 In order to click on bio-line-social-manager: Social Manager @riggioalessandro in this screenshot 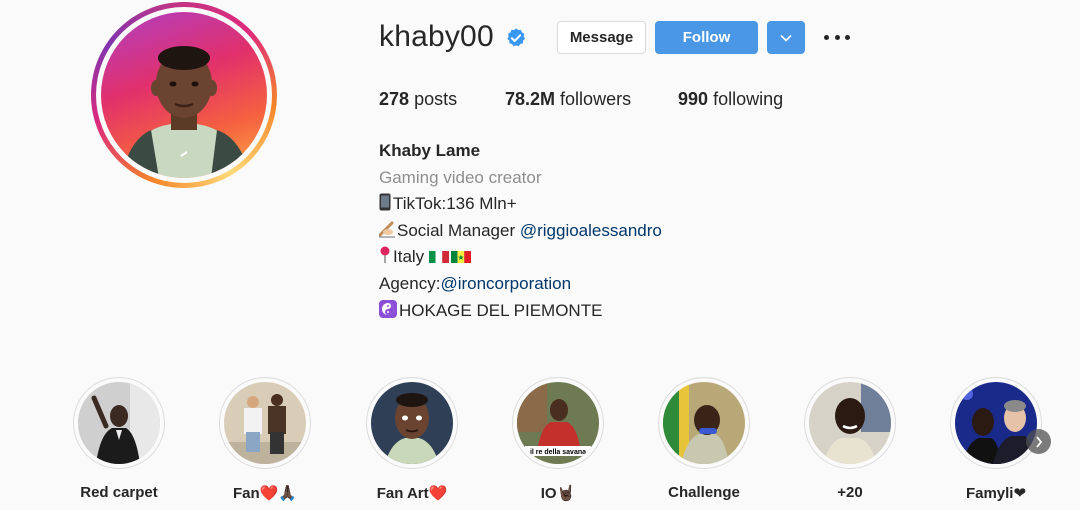, I will do `click(520, 231)`.